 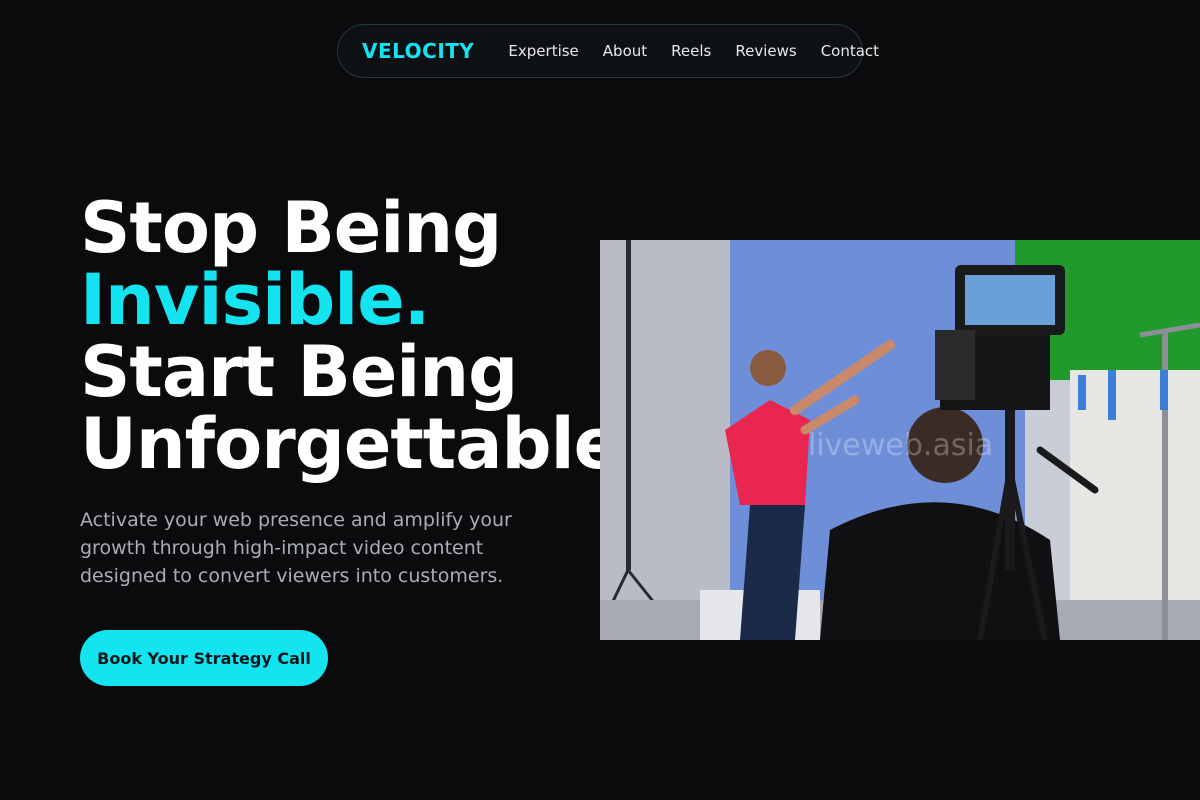 What do you see at coordinates (363, 444) in the screenshot?
I see `headline-line-4: Unforgettable.` at bounding box center [363, 444].